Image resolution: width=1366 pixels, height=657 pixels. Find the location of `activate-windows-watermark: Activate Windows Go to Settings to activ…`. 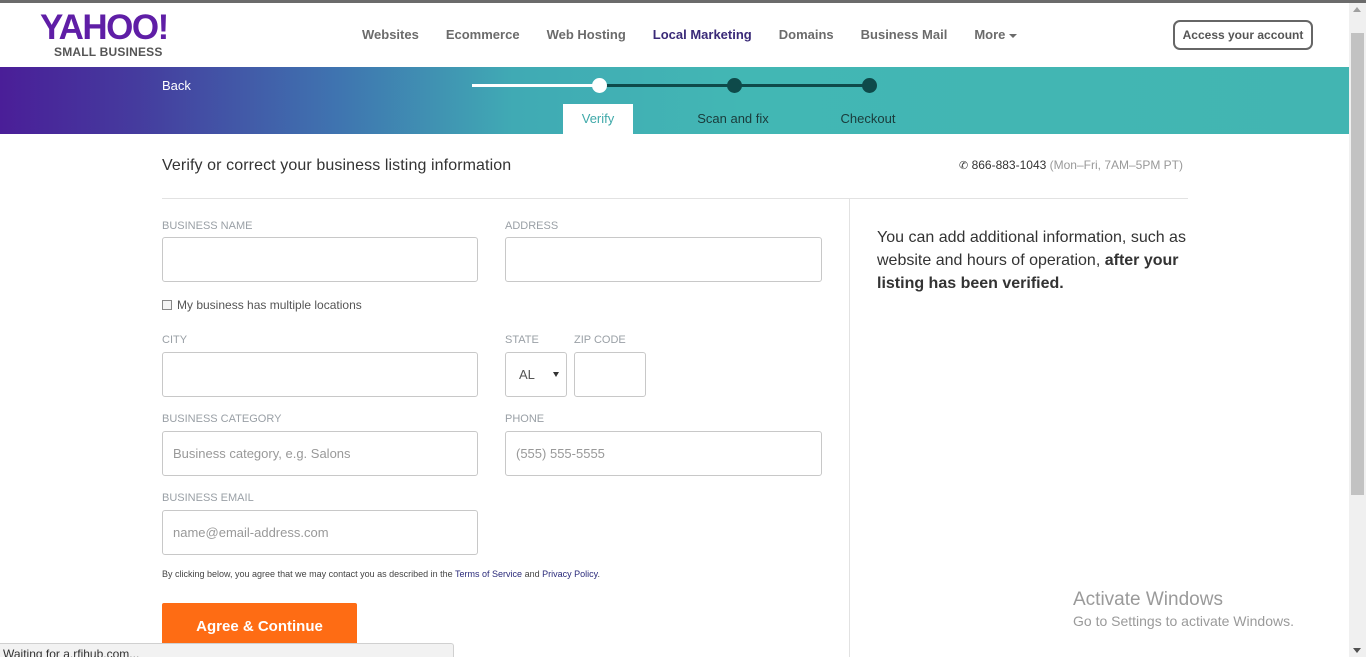

activate-windows-watermark: Activate Windows Go to Settings to activ… is located at coordinates (1183, 609).